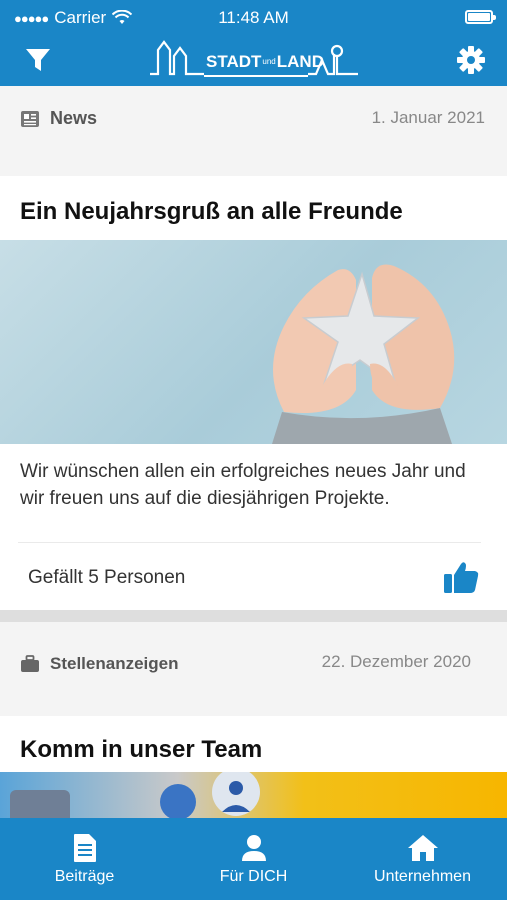 The image size is (507, 900). What do you see at coordinates (480, 17) in the screenshot?
I see `battery-icon` at bounding box center [480, 17].